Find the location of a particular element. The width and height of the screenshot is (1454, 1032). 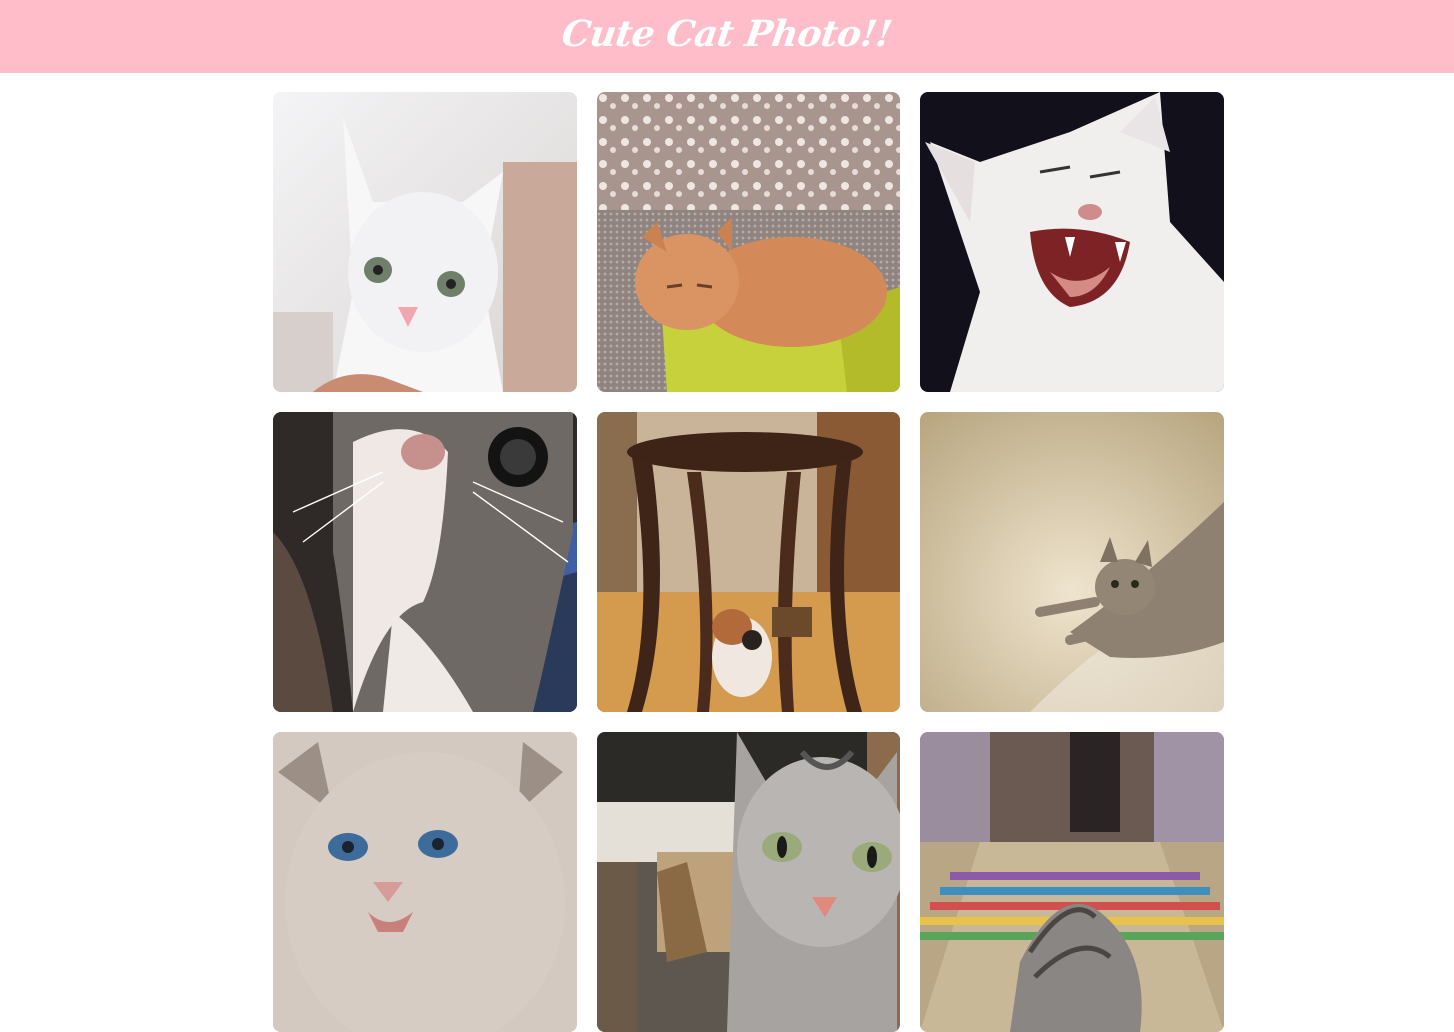

page-header: Cute Cat Photo!! is located at coordinates (727, 36).